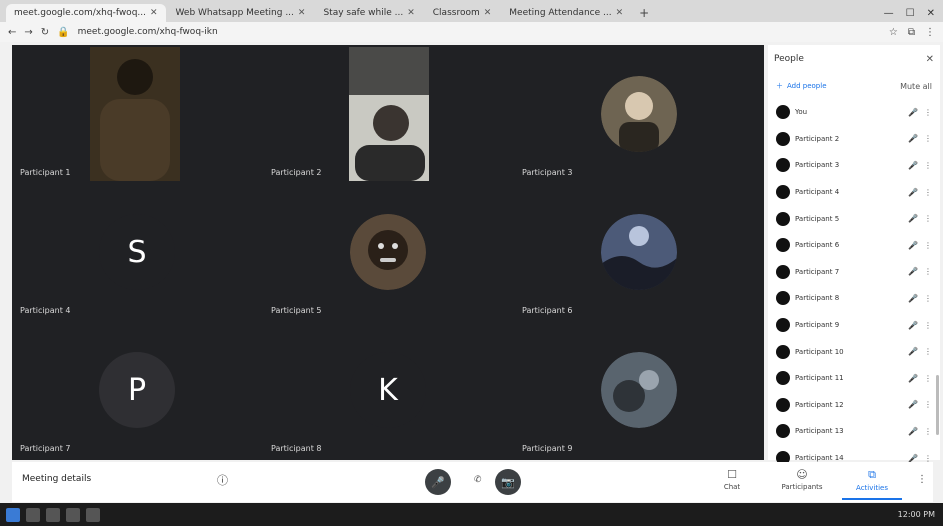 Image resolution: width=943 pixels, height=526 pixels. I want to click on browser-tab: Web Whatsapp Meeting ... ✕, so click(241, 13).